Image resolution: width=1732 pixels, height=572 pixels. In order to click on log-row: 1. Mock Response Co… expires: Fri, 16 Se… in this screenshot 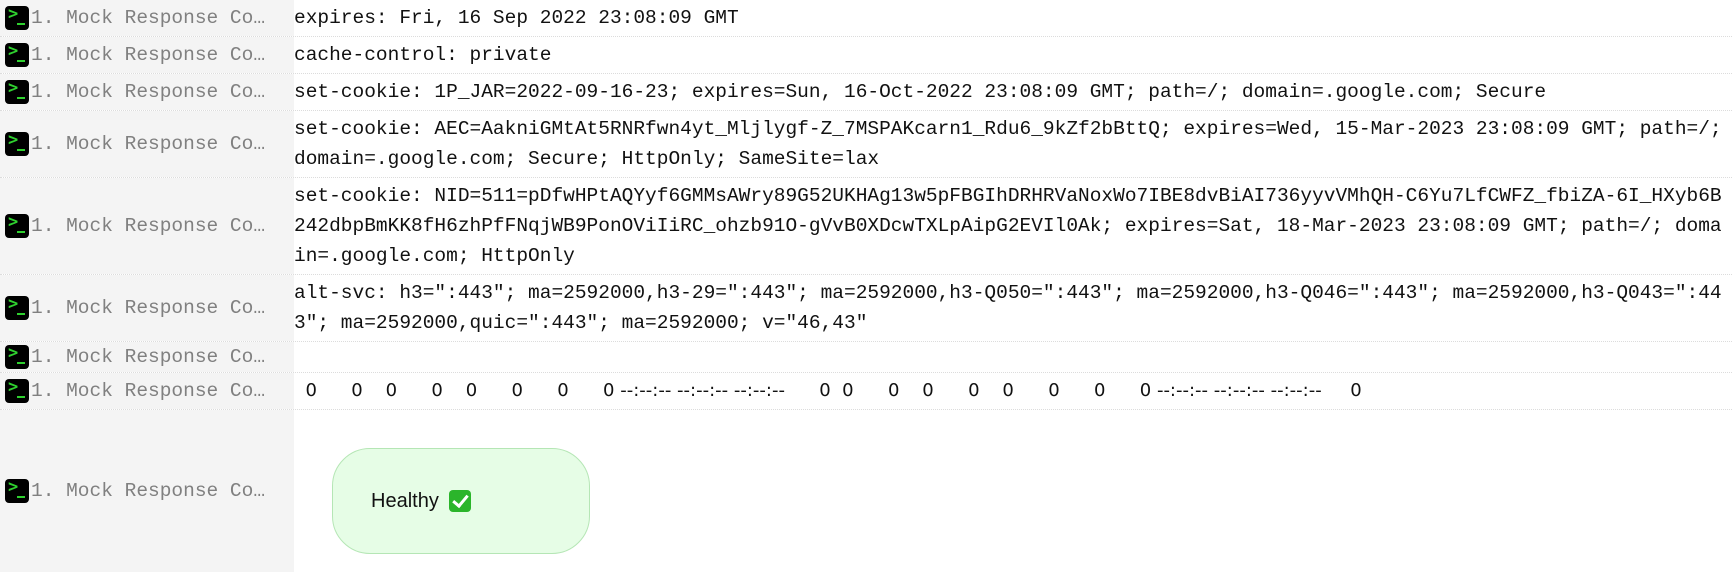, I will do `click(866, 18)`.